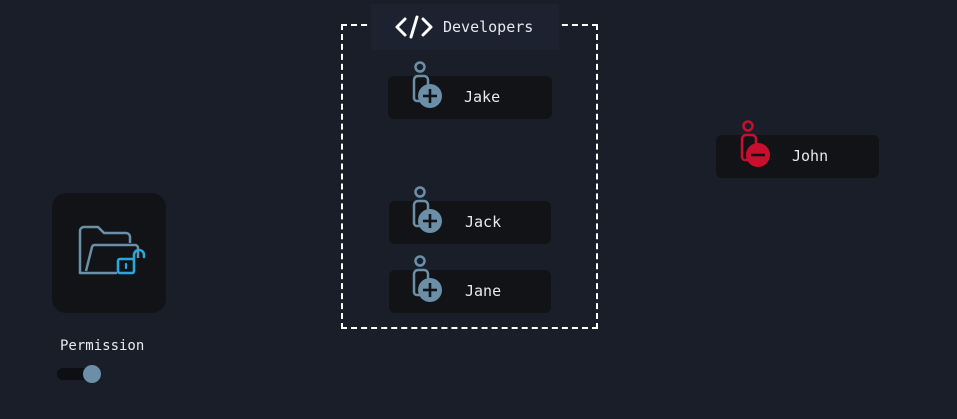 This screenshot has width=957, height=419. I want to click on user-name: John, so click(810, 156).